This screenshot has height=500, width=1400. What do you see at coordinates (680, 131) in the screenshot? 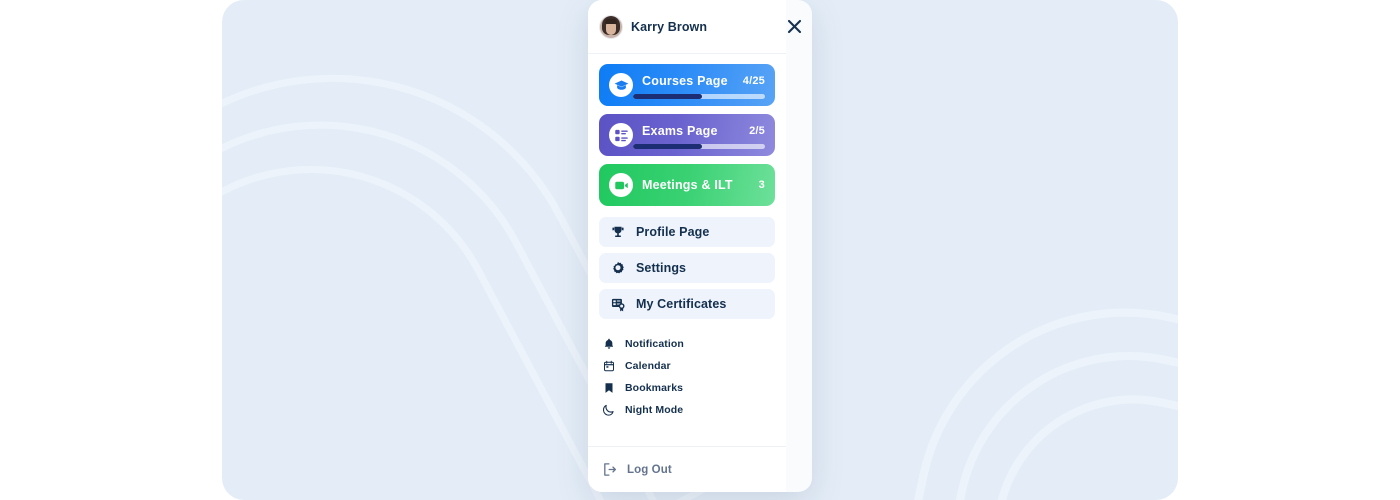
I see `menu-item-label: Exams Page` at bounding box center [680, 131].